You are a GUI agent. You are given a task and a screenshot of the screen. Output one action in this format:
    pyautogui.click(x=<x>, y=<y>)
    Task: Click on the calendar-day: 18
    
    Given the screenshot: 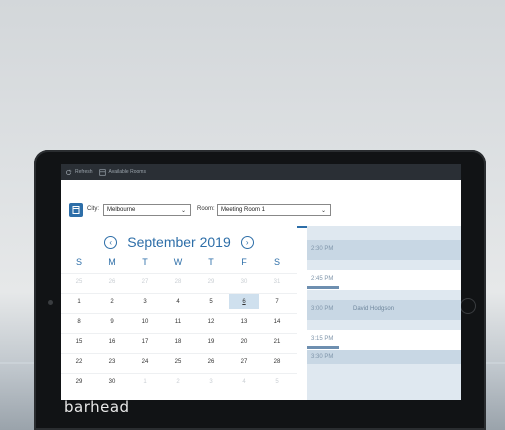 What is the action you would take?
    pyautogui.click(x=178, y=341)
    